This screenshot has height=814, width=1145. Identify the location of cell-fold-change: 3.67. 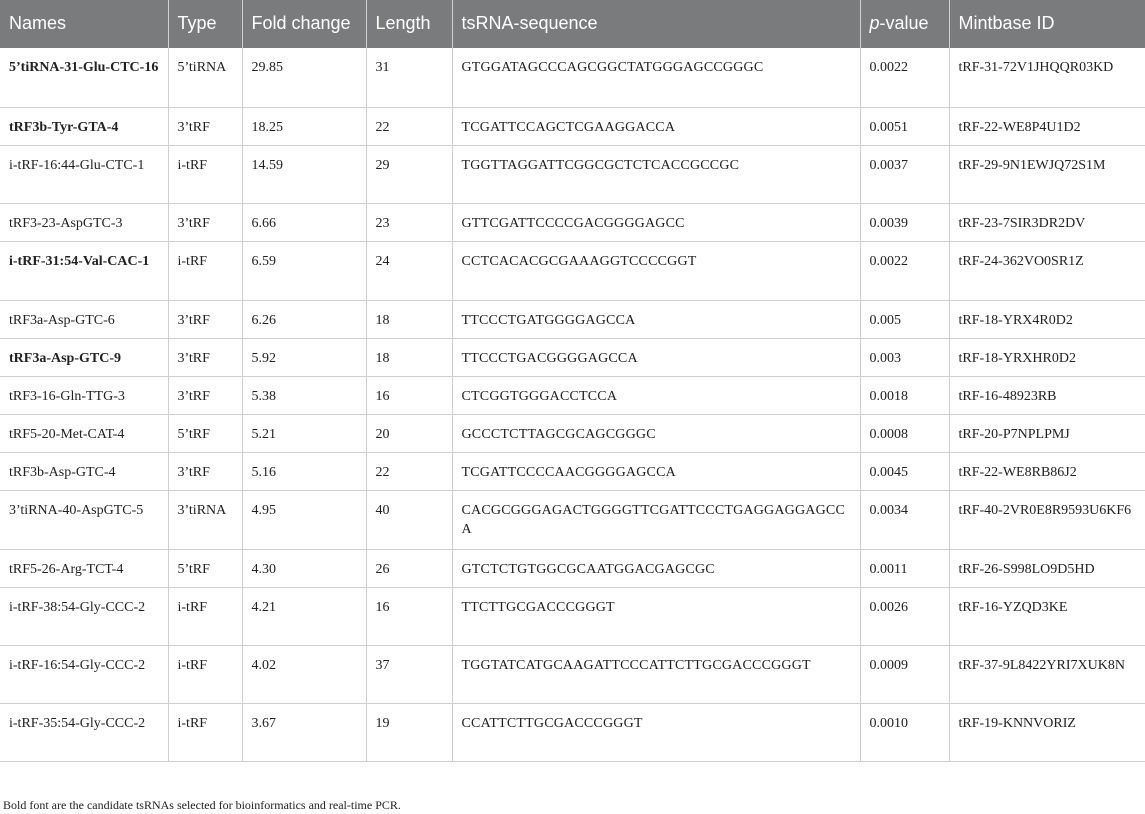
(304, 732).